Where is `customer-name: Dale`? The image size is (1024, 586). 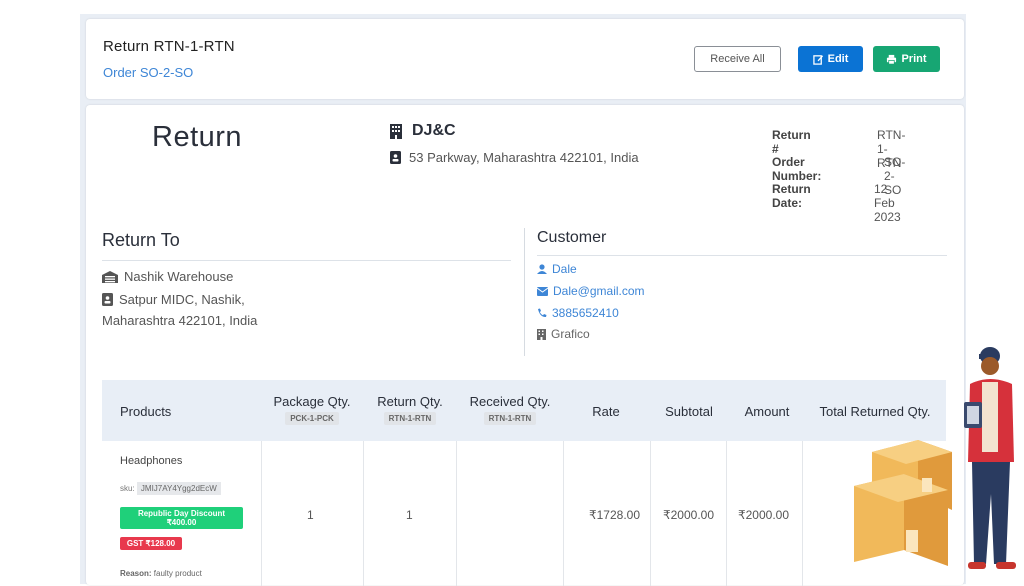
customer-name: Dale is located at coordinates (557, 269).